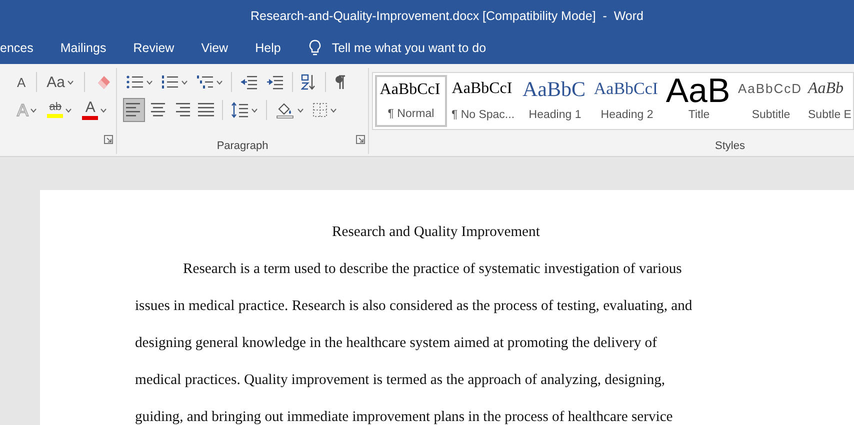 Image resolution: width=854 pixels, height=425 pixels. I want to click on text-effects-icon: A, so click(22, 110).